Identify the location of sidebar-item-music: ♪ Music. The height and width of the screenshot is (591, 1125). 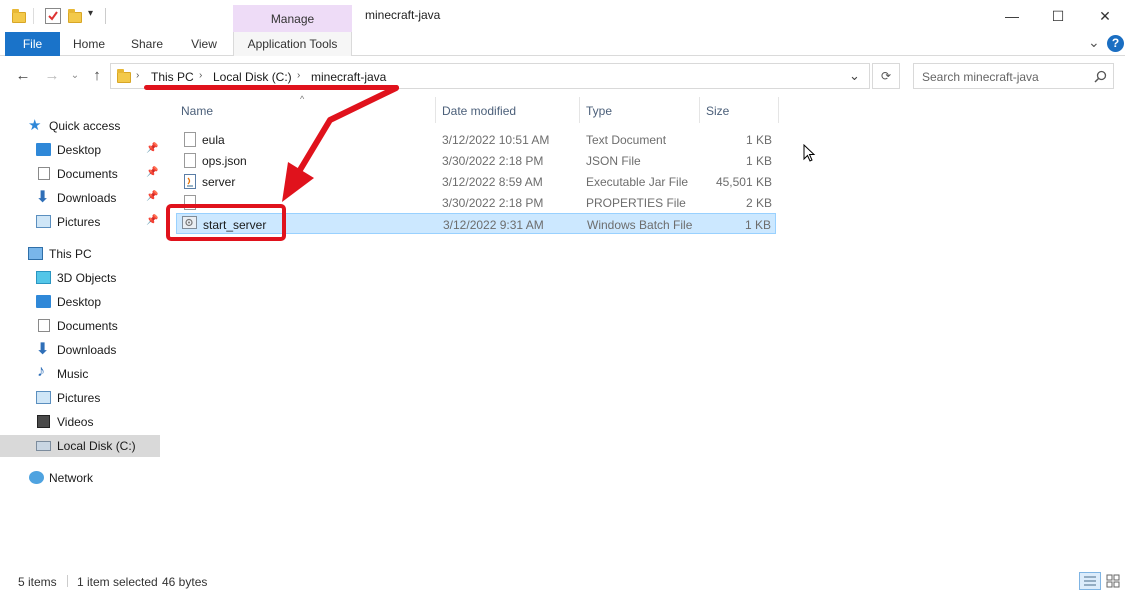
(80, 374).